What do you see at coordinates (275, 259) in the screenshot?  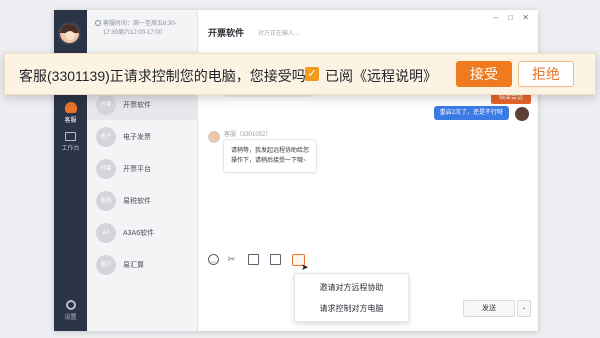 I see `folder-icon` at bounding box center [275, 259].